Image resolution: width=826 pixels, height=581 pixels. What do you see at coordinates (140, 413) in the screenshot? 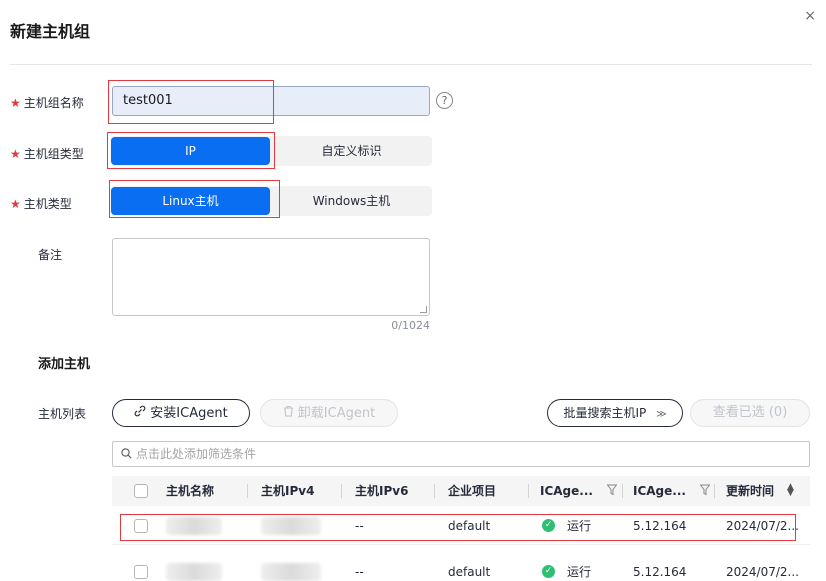
I see `link-icon` at bounding box center [140, 413].